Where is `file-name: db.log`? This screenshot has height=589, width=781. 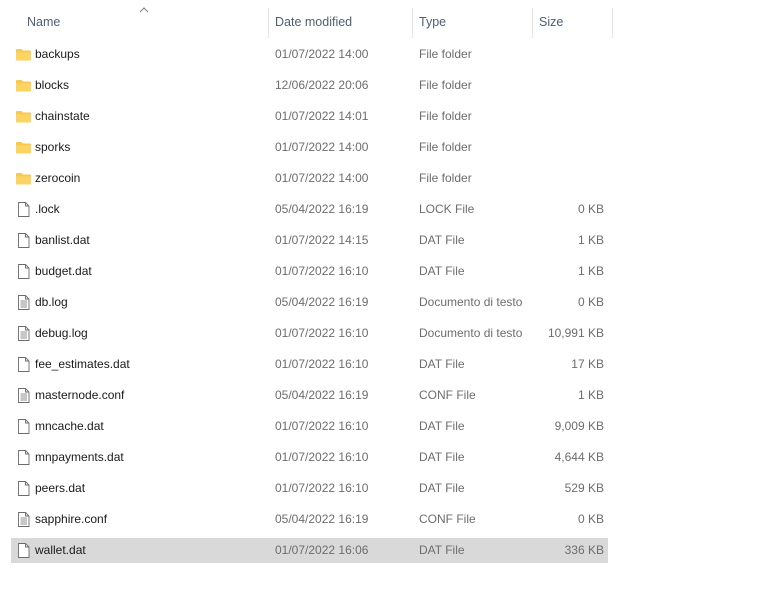 file-name: db.log is located at coordinates (51, 302).